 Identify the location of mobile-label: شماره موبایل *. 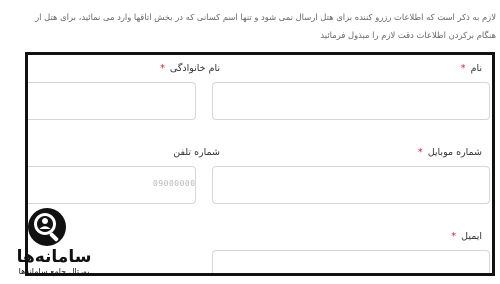
(450, 152).